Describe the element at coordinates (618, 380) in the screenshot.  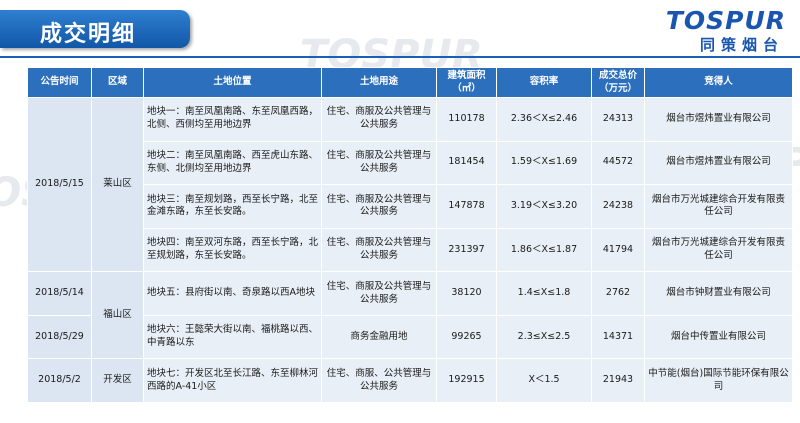
I see `price-cell: 21943` at that location.